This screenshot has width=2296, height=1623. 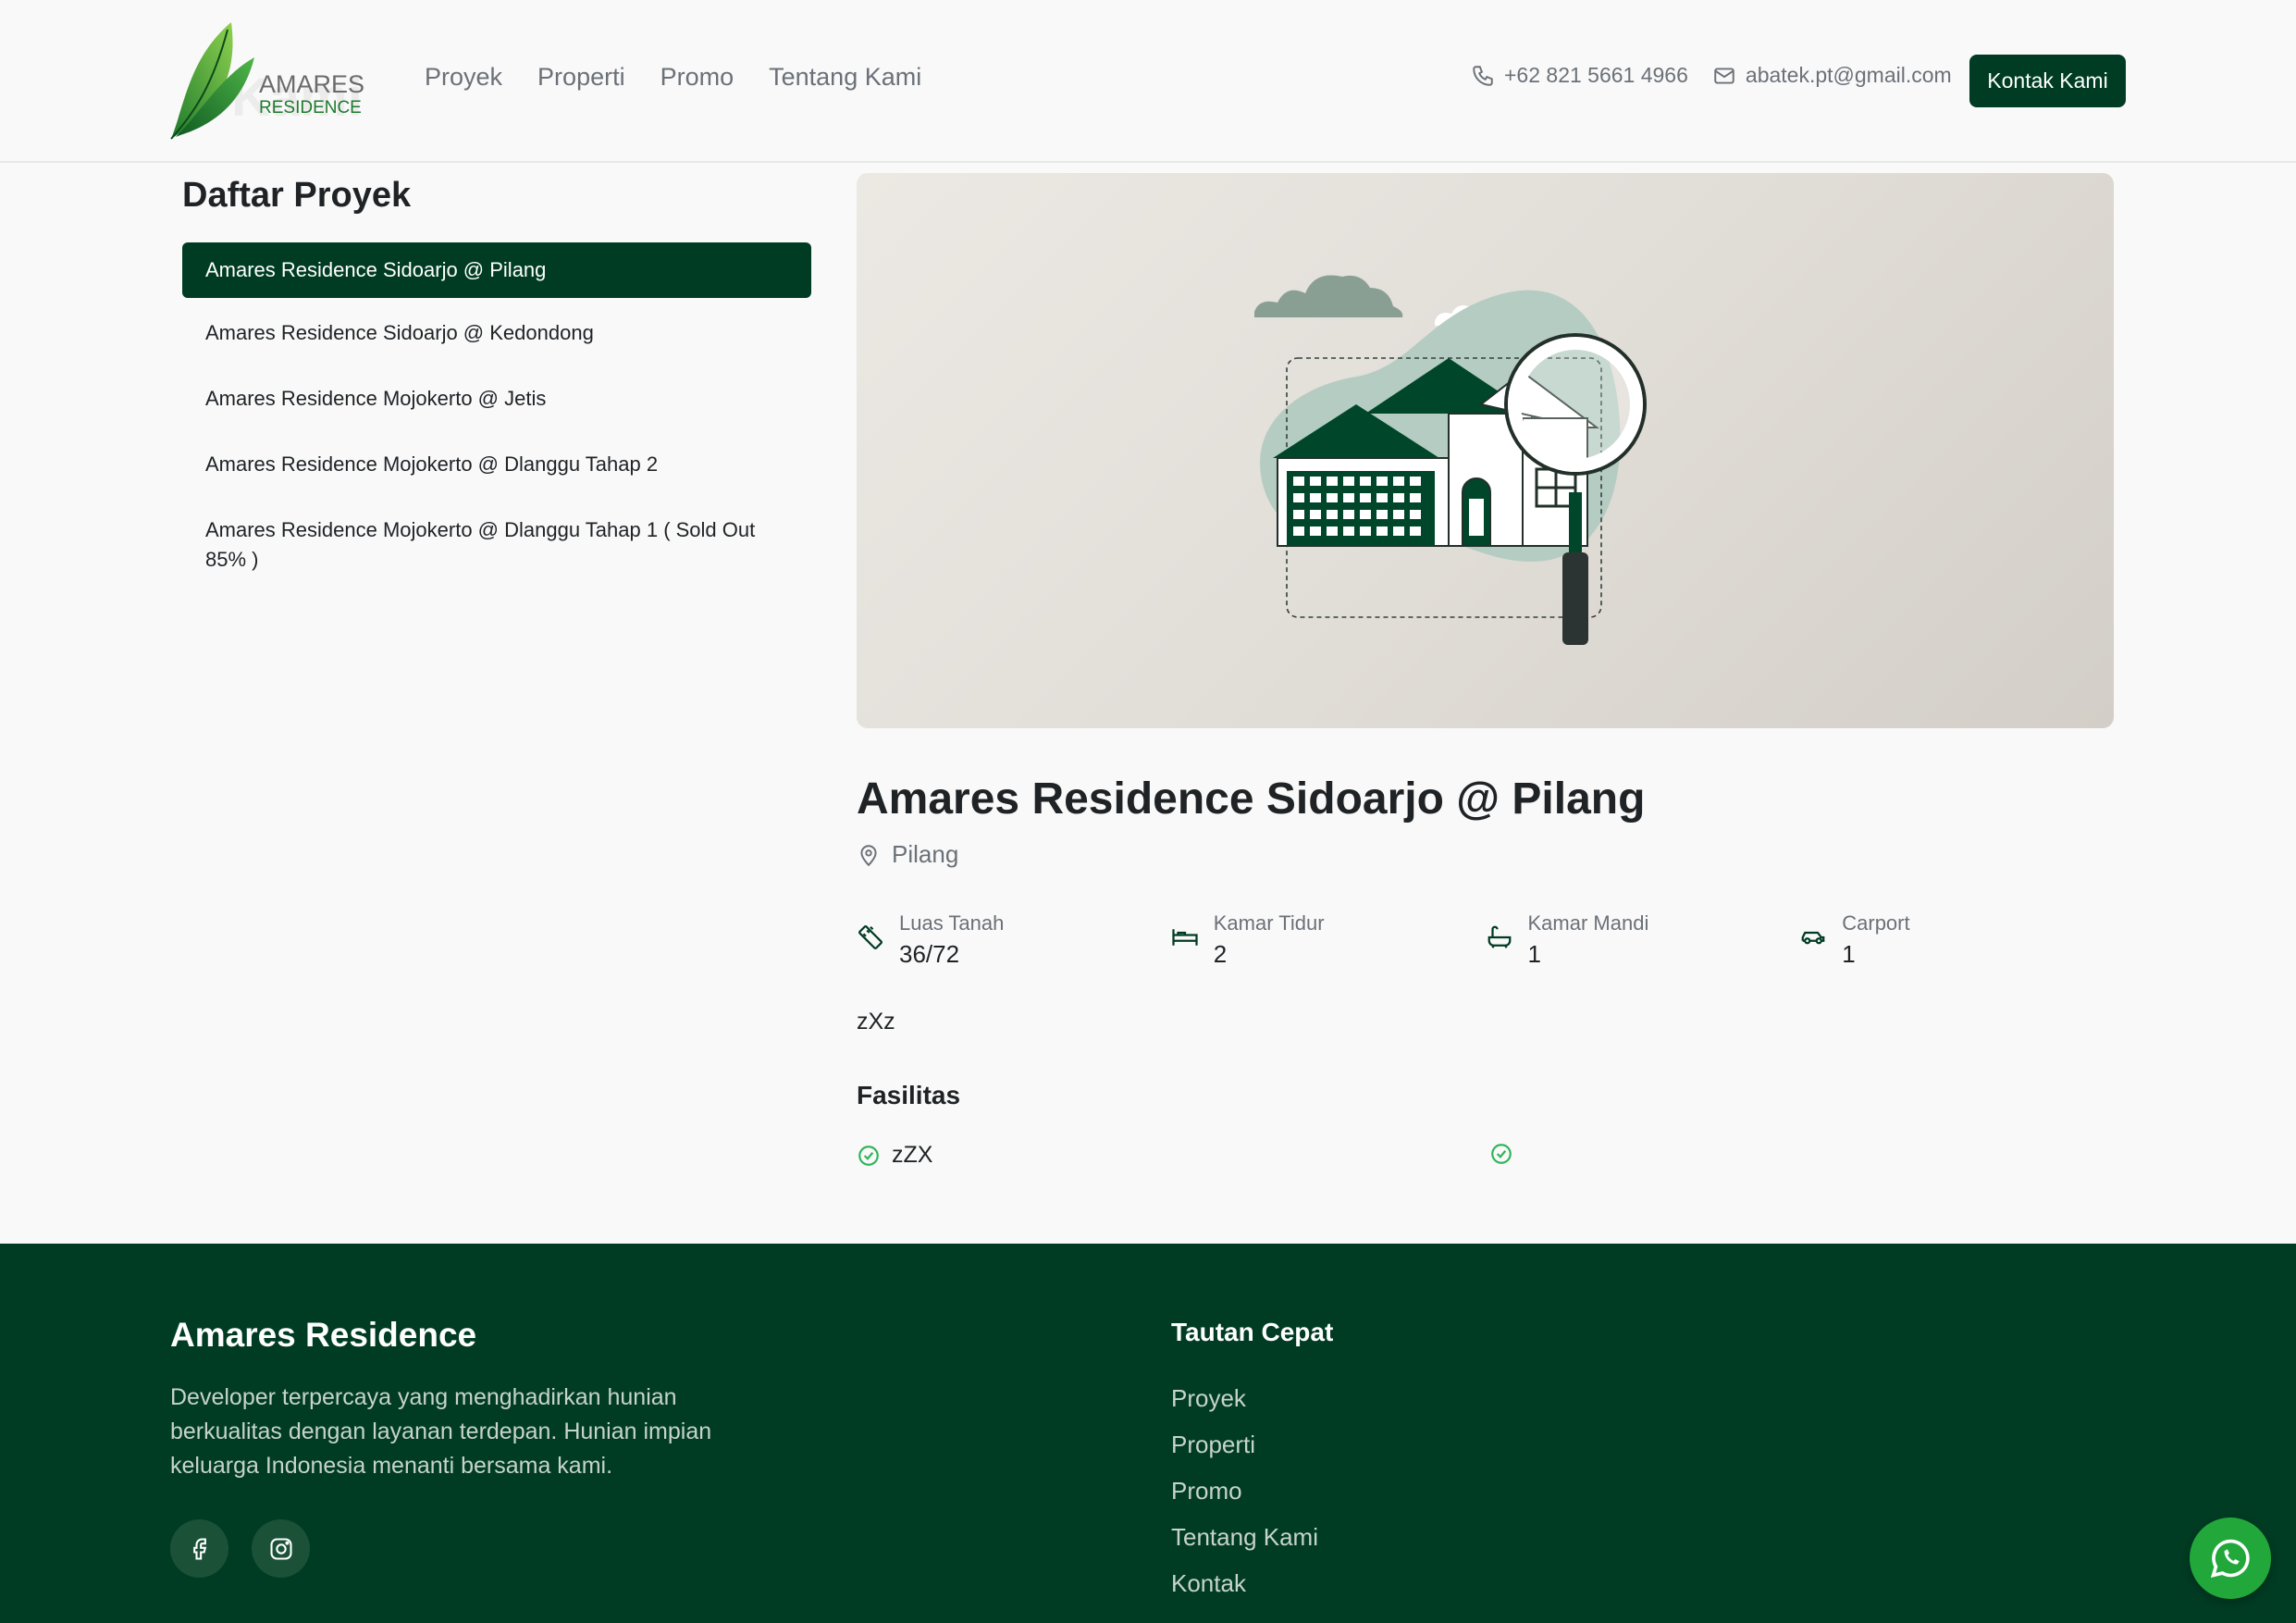 I want to click on main-nav: Proyek Properti Promo Tentang Kami, so click(x=673, y=77).